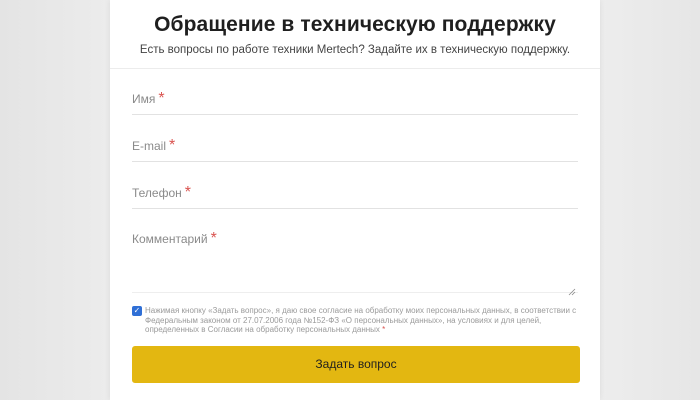  I want to click on phone-required-mark: *, so click(188, 192).